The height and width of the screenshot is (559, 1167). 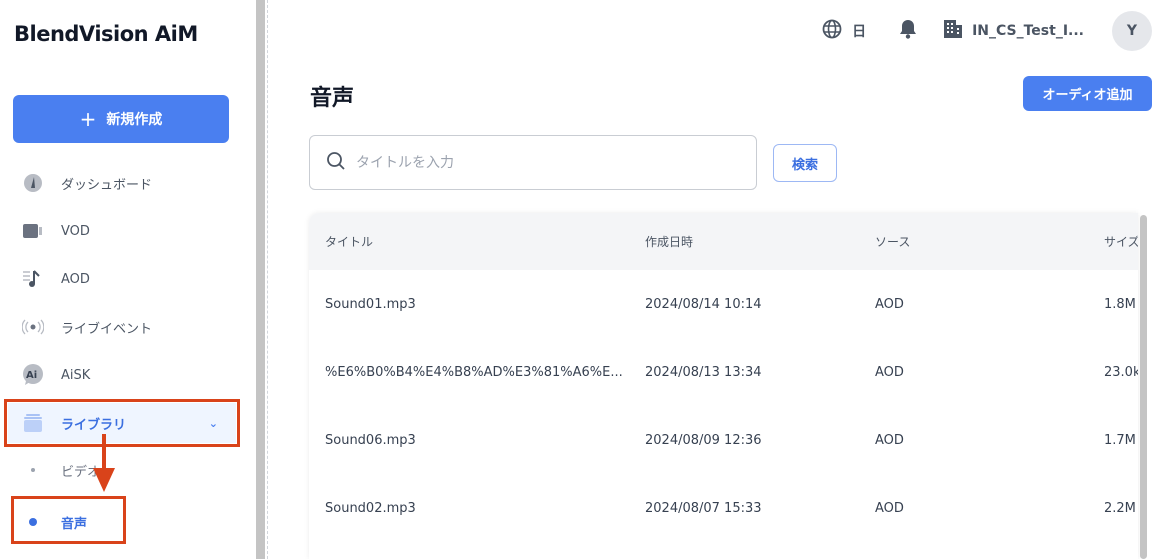 I want to click on table-row: Sound06.mp3 2024/08/09 12:36 AOD 1.7M, so click(x=723, y=440).